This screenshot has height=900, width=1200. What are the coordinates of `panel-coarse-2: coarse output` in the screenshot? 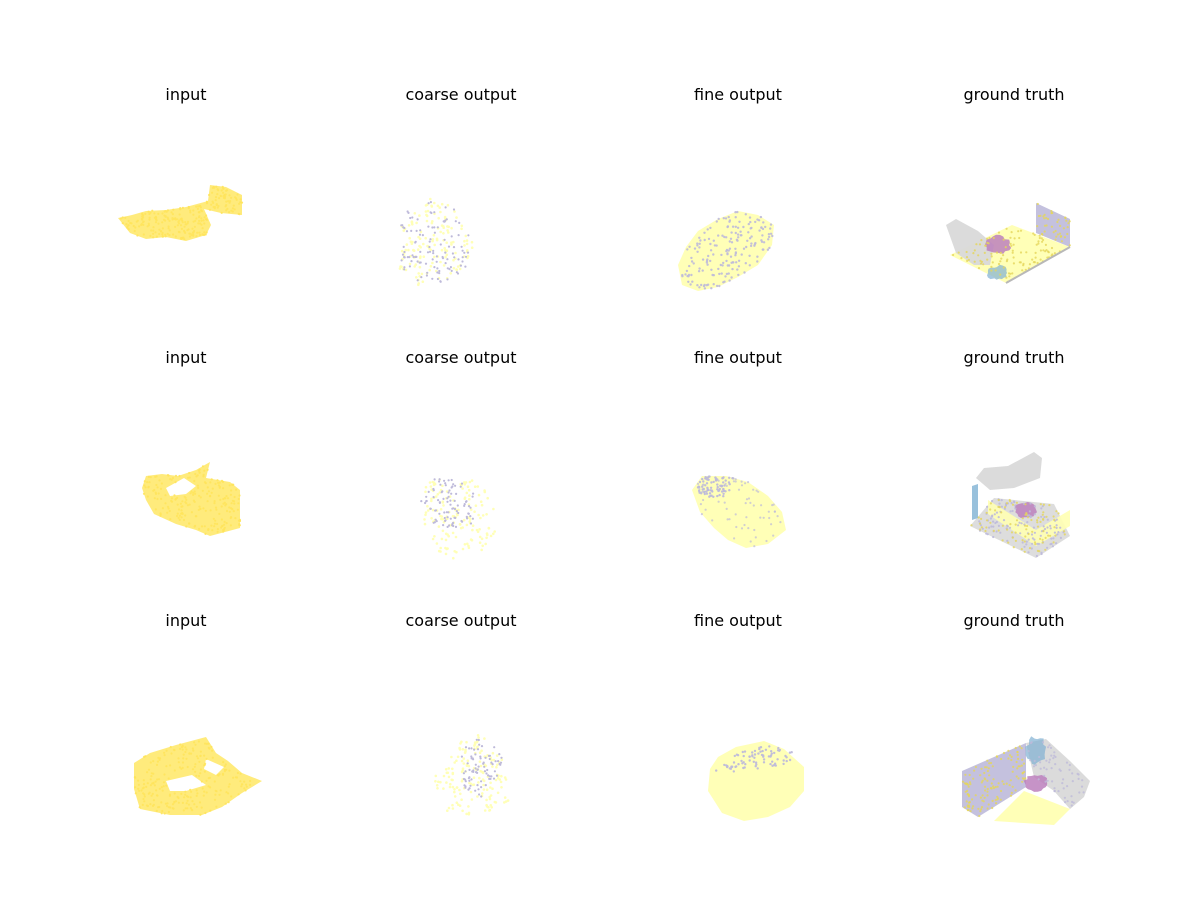 It's located at (461, 468).